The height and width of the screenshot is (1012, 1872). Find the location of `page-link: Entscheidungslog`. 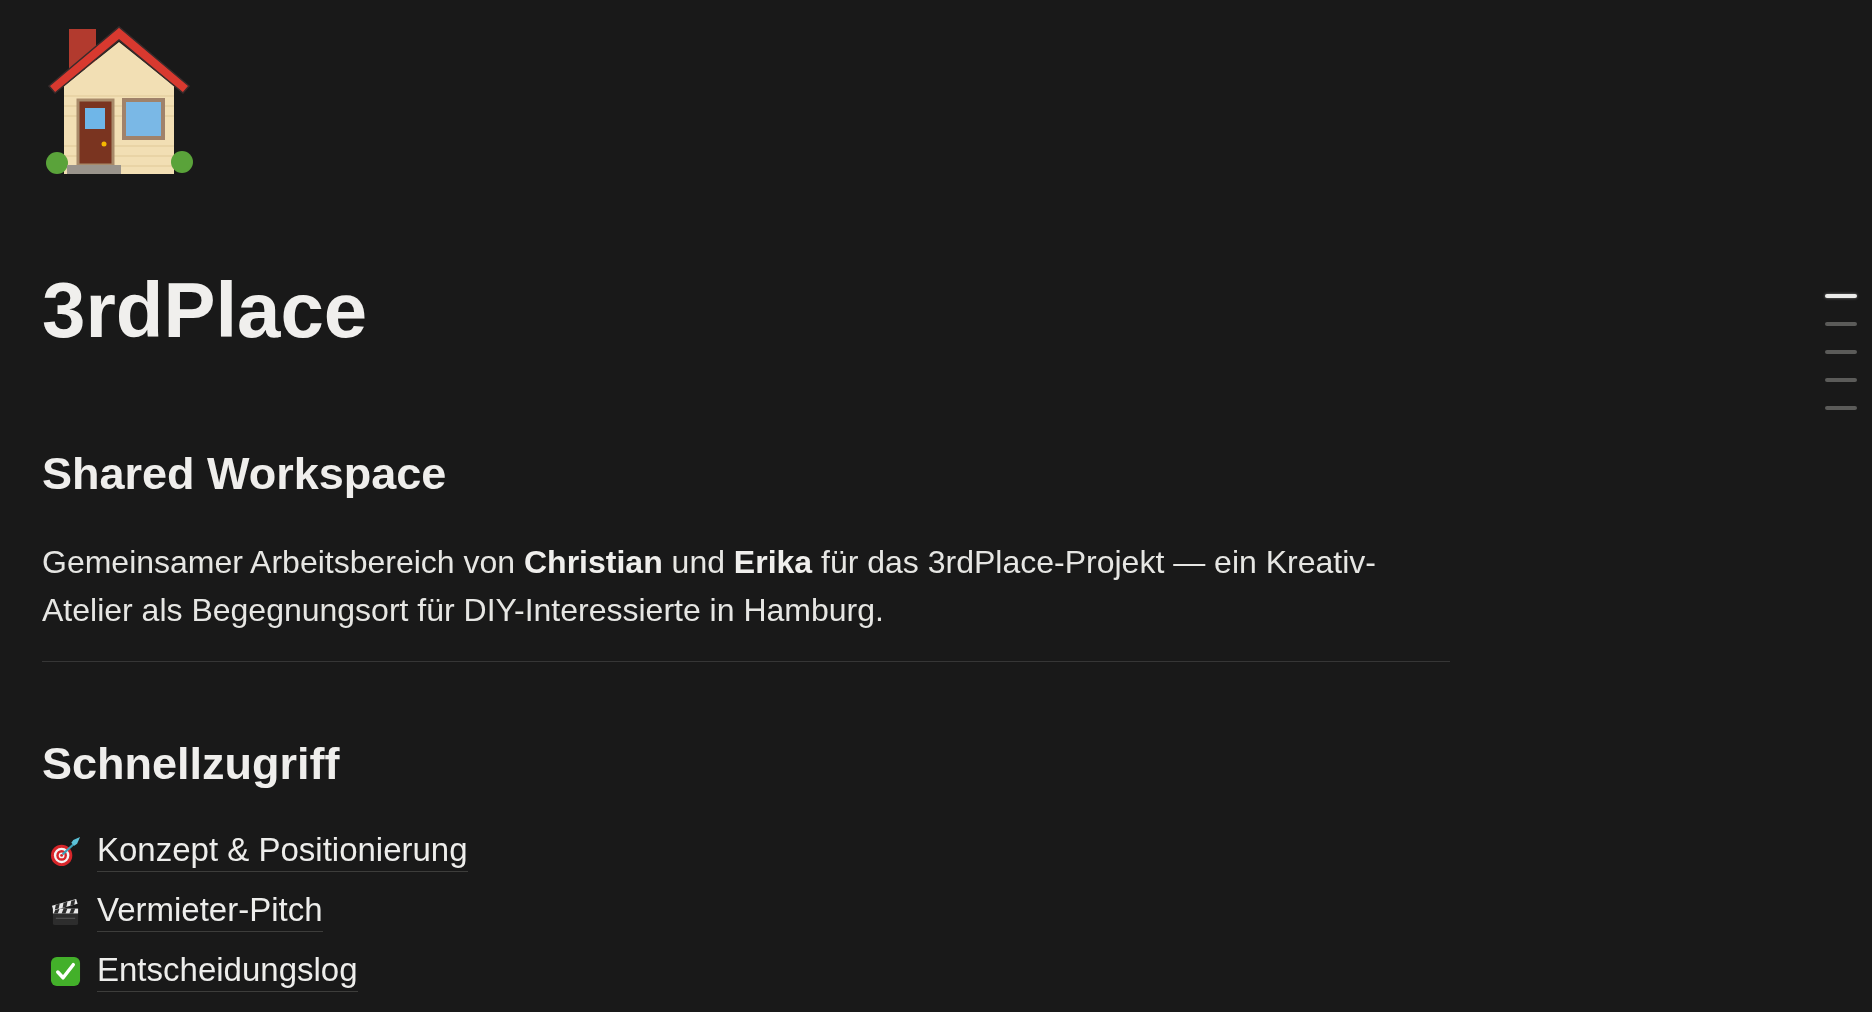

page-link: Entscheidungslog is located at coordinates (227, 971).